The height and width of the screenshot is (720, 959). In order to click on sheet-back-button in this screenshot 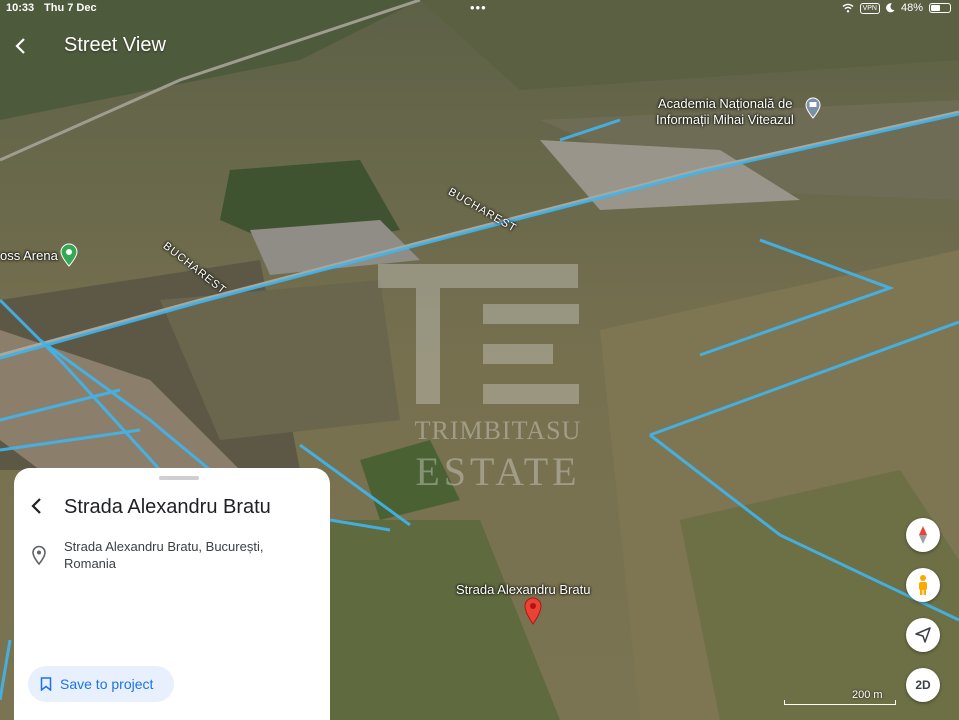, I will do `click(38, 506)`.